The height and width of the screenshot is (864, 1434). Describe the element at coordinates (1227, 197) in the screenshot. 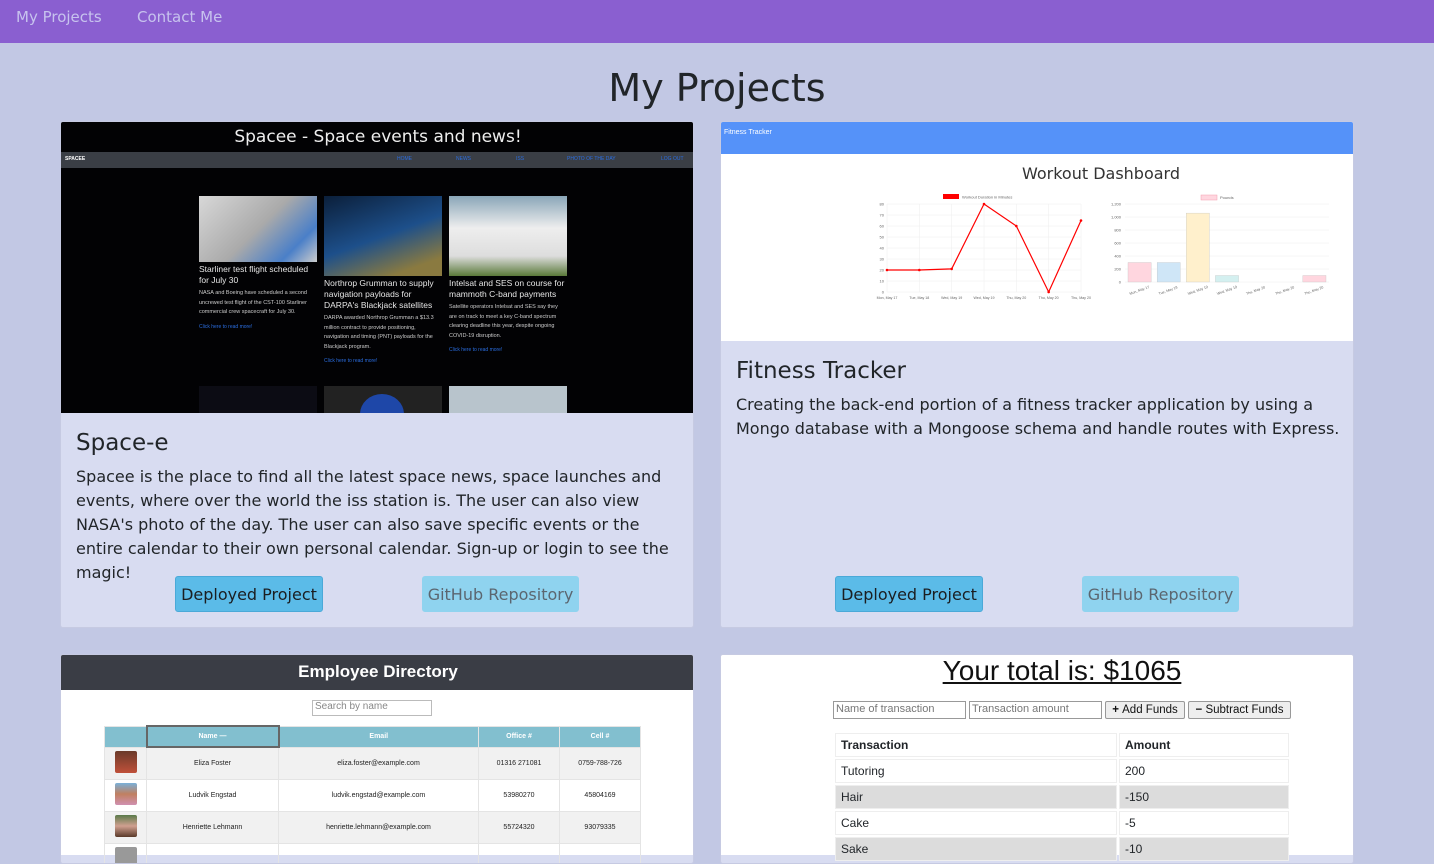

I see `legend-label: Pounds` at that location.